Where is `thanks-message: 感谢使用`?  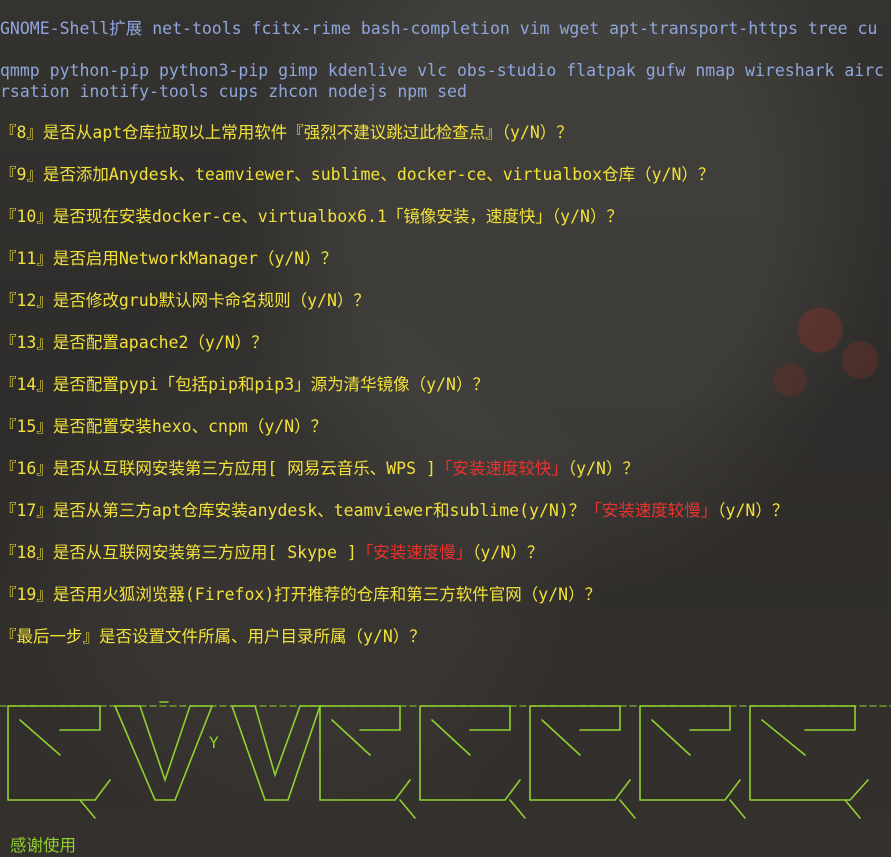 thanks-message: 感谢使用 is located at coordinates (43, 845).